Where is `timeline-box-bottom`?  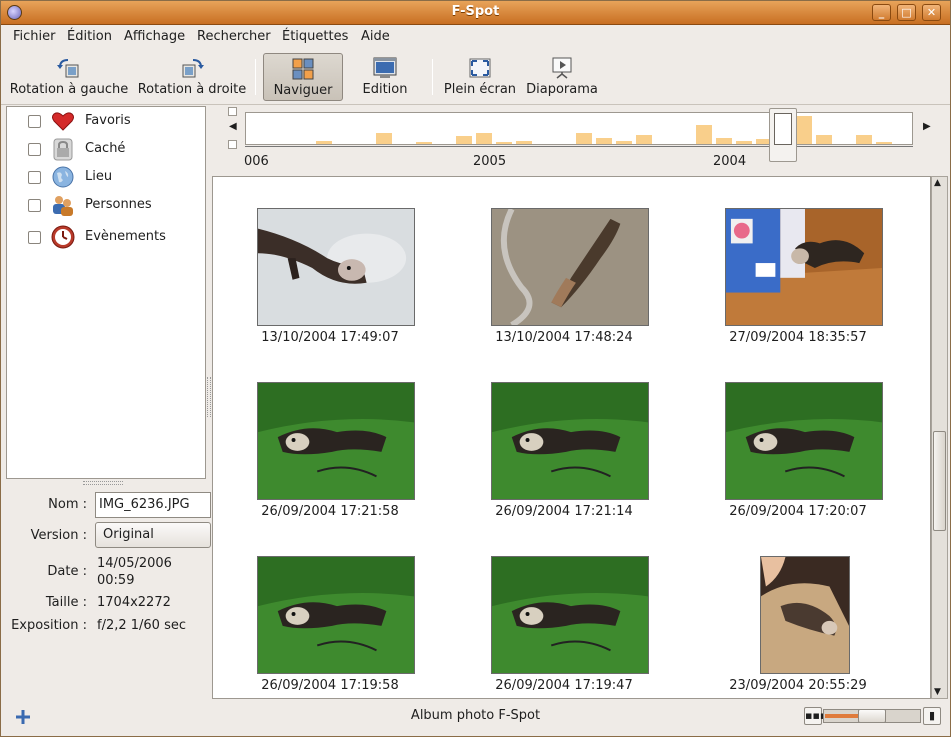 timeline-box-bottom is located at coordinates (232, 144).